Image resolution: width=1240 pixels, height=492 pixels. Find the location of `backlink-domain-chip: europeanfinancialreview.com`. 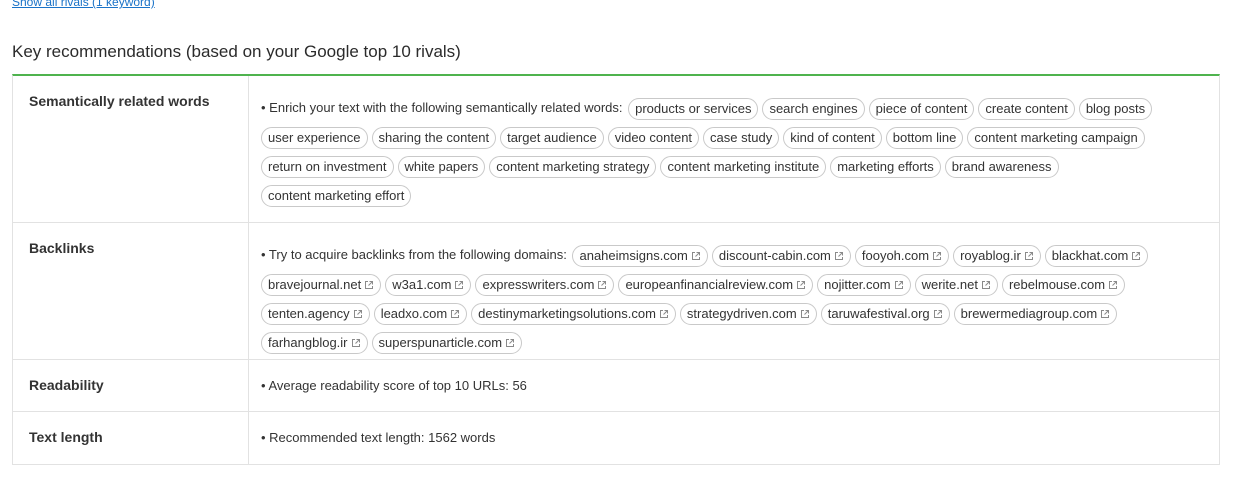

backlink-domain-chip: europeanfinancialreview.com is located at coordinates (716, 284).